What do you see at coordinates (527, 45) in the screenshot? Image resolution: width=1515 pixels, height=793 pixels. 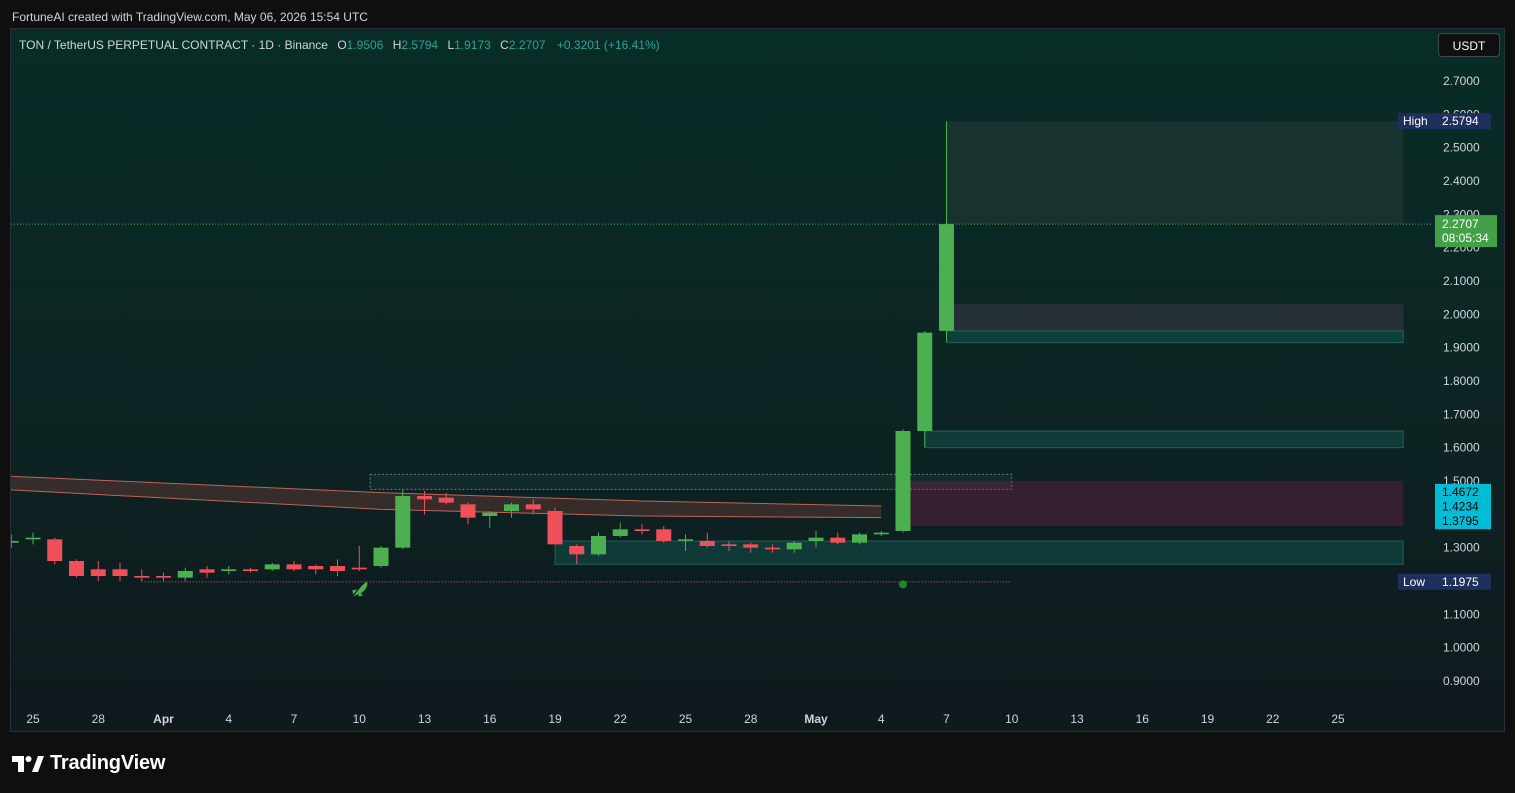 I see `close-value: 2.2707` at bounding box center [527, 45].